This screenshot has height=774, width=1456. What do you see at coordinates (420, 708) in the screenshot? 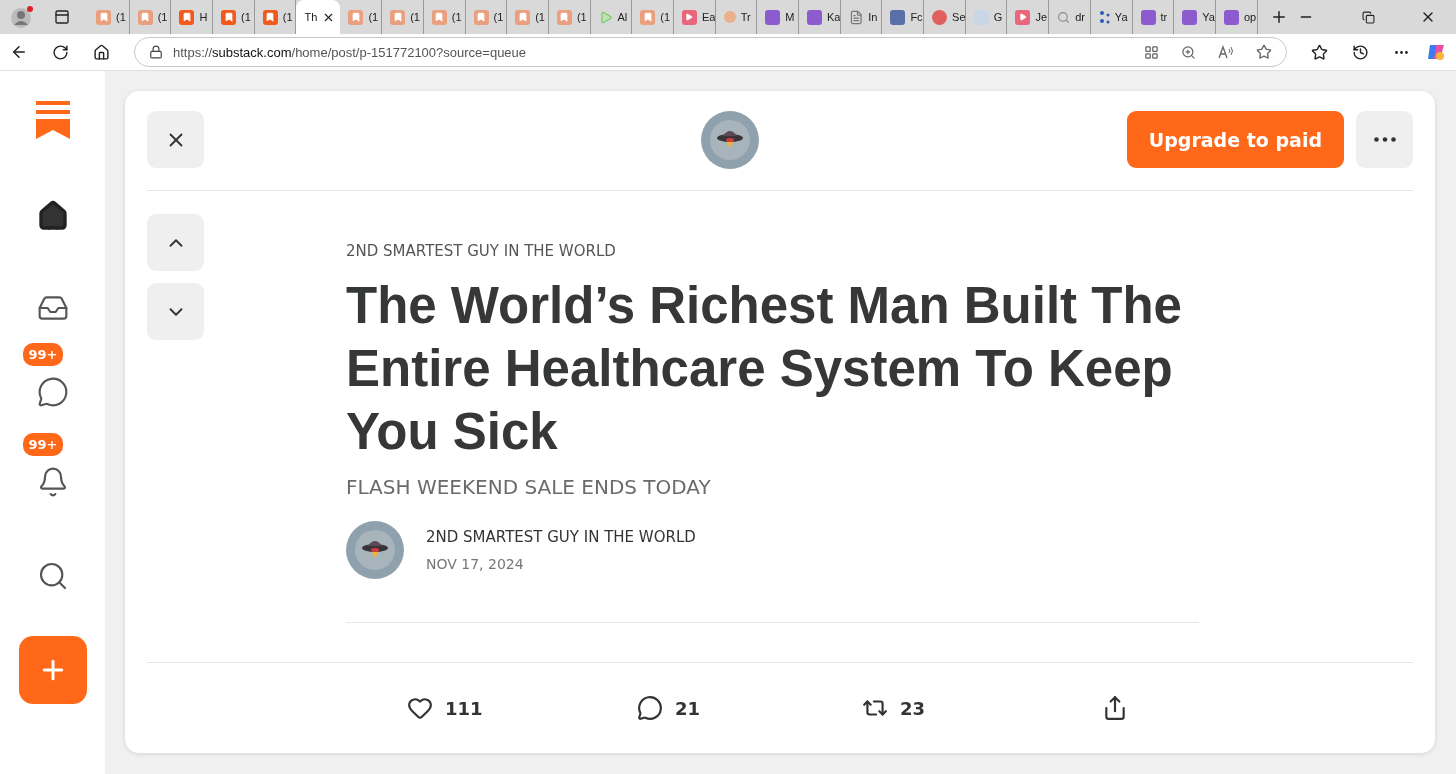
I see `heart-icon` at bounding box center [420, 708].